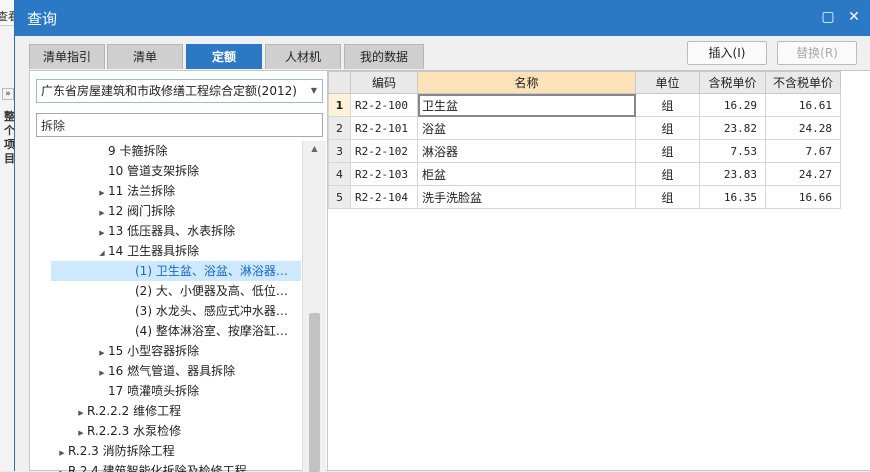 This screenshot has width=870, height=472. What do you see at coordinates (526, 82) in the screenshot?
I see `column-header-name: 名称` at bounding box center [526, 82].